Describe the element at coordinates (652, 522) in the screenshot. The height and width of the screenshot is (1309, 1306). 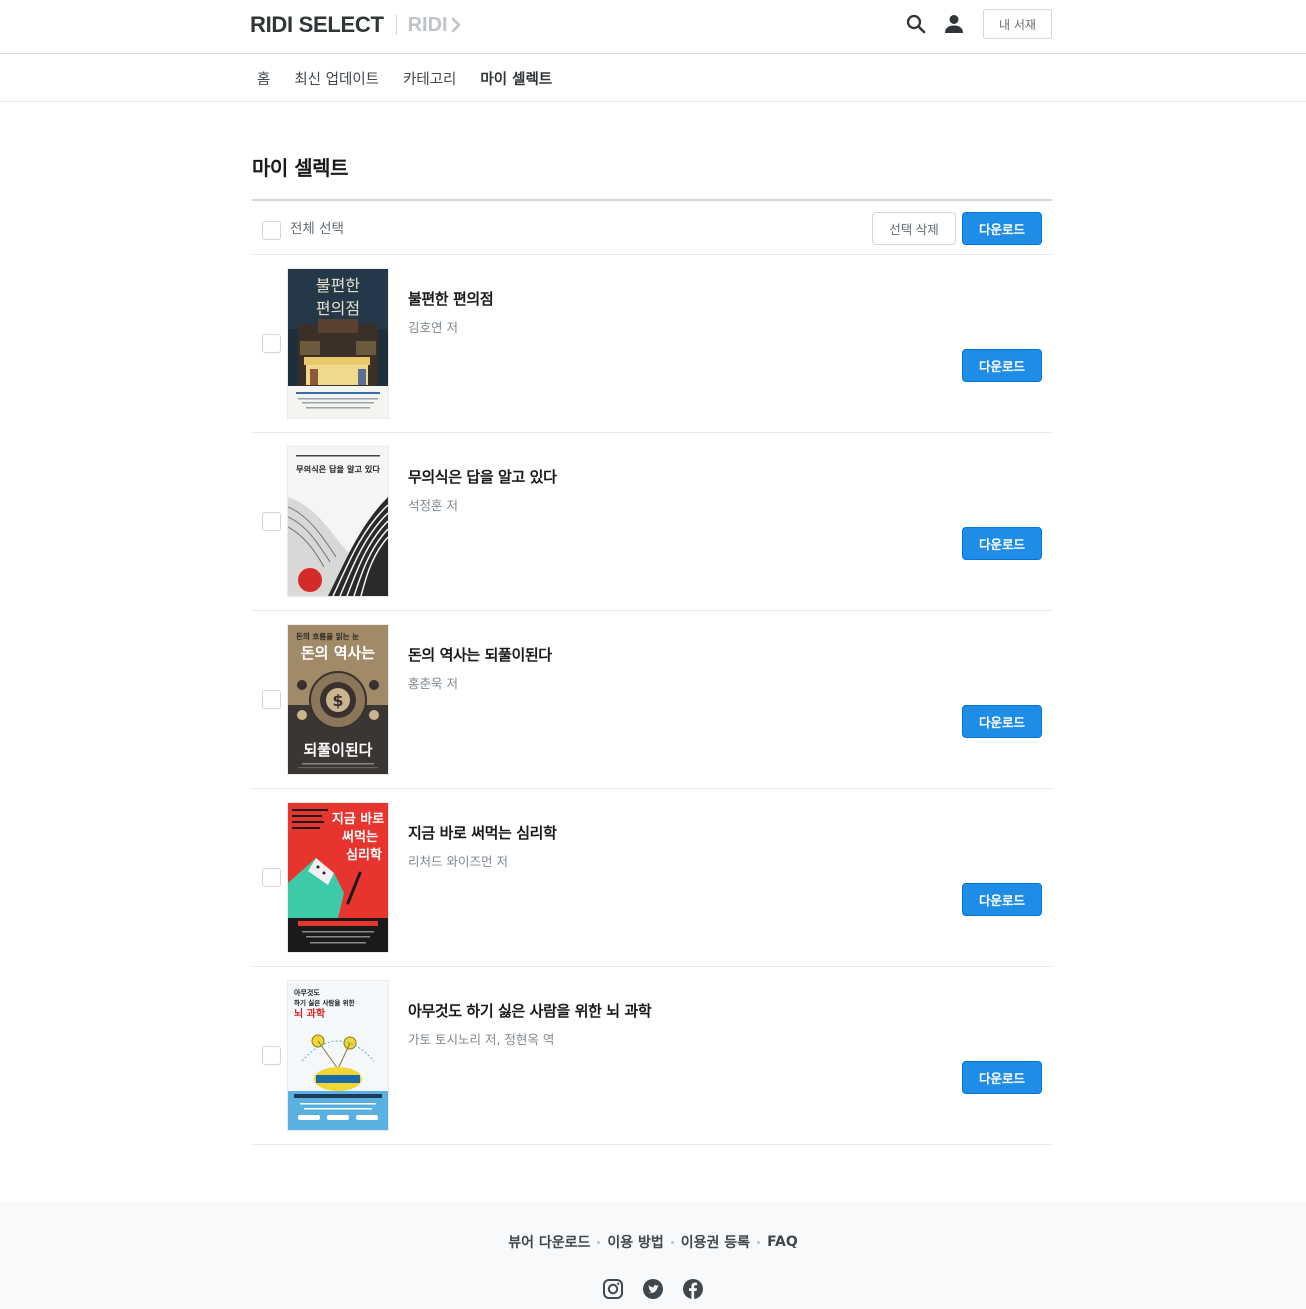
I see `book-row: 무의식은 답을 알고 있다 무의식은 답을 알고 있다 석정훈 저 다운로드` at that location.